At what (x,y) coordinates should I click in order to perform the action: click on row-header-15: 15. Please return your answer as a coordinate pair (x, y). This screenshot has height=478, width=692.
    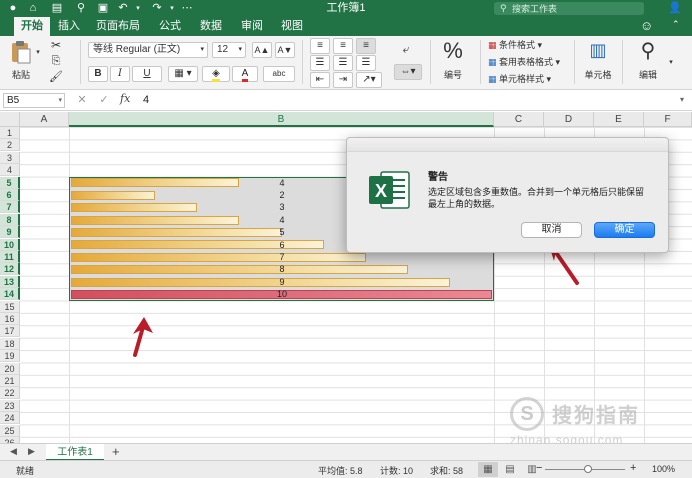
    Looking at the image, I should click on (10, 306).